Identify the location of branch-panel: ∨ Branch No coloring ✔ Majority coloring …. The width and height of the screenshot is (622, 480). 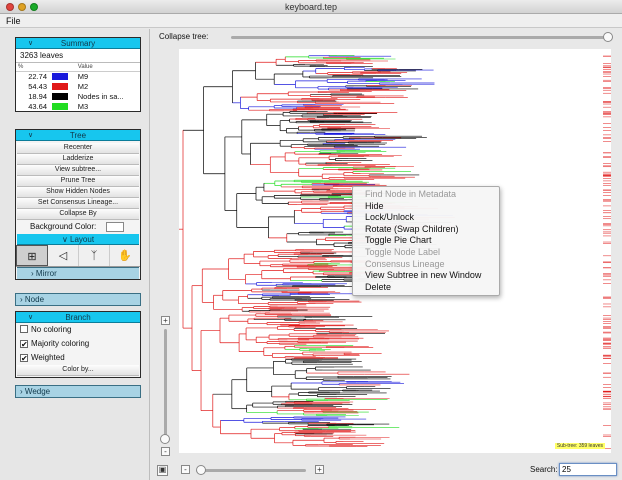
(78, 344).